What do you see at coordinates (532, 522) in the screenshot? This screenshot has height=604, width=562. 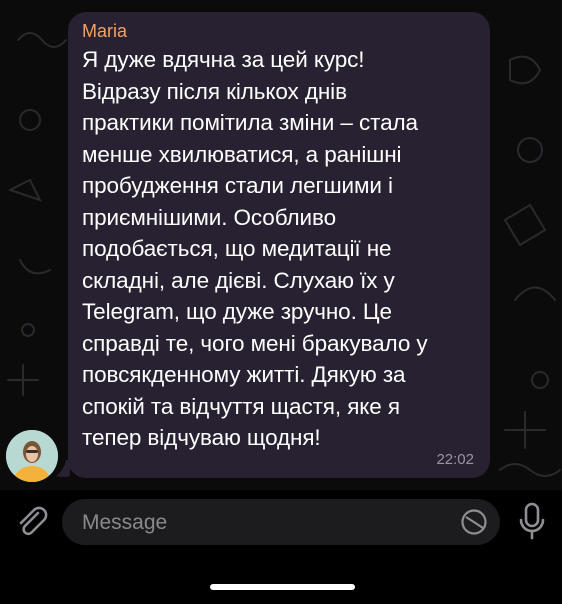 I see `microphone-icon` at bounding box center [532, 522].